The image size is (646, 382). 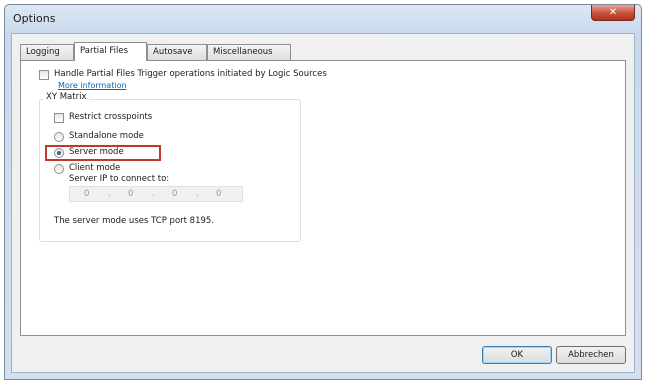 What do you see at coordinates (96, 152) in the screenshot?
I see `server-mode-label: Server mode` at bounding box center [96, 152].